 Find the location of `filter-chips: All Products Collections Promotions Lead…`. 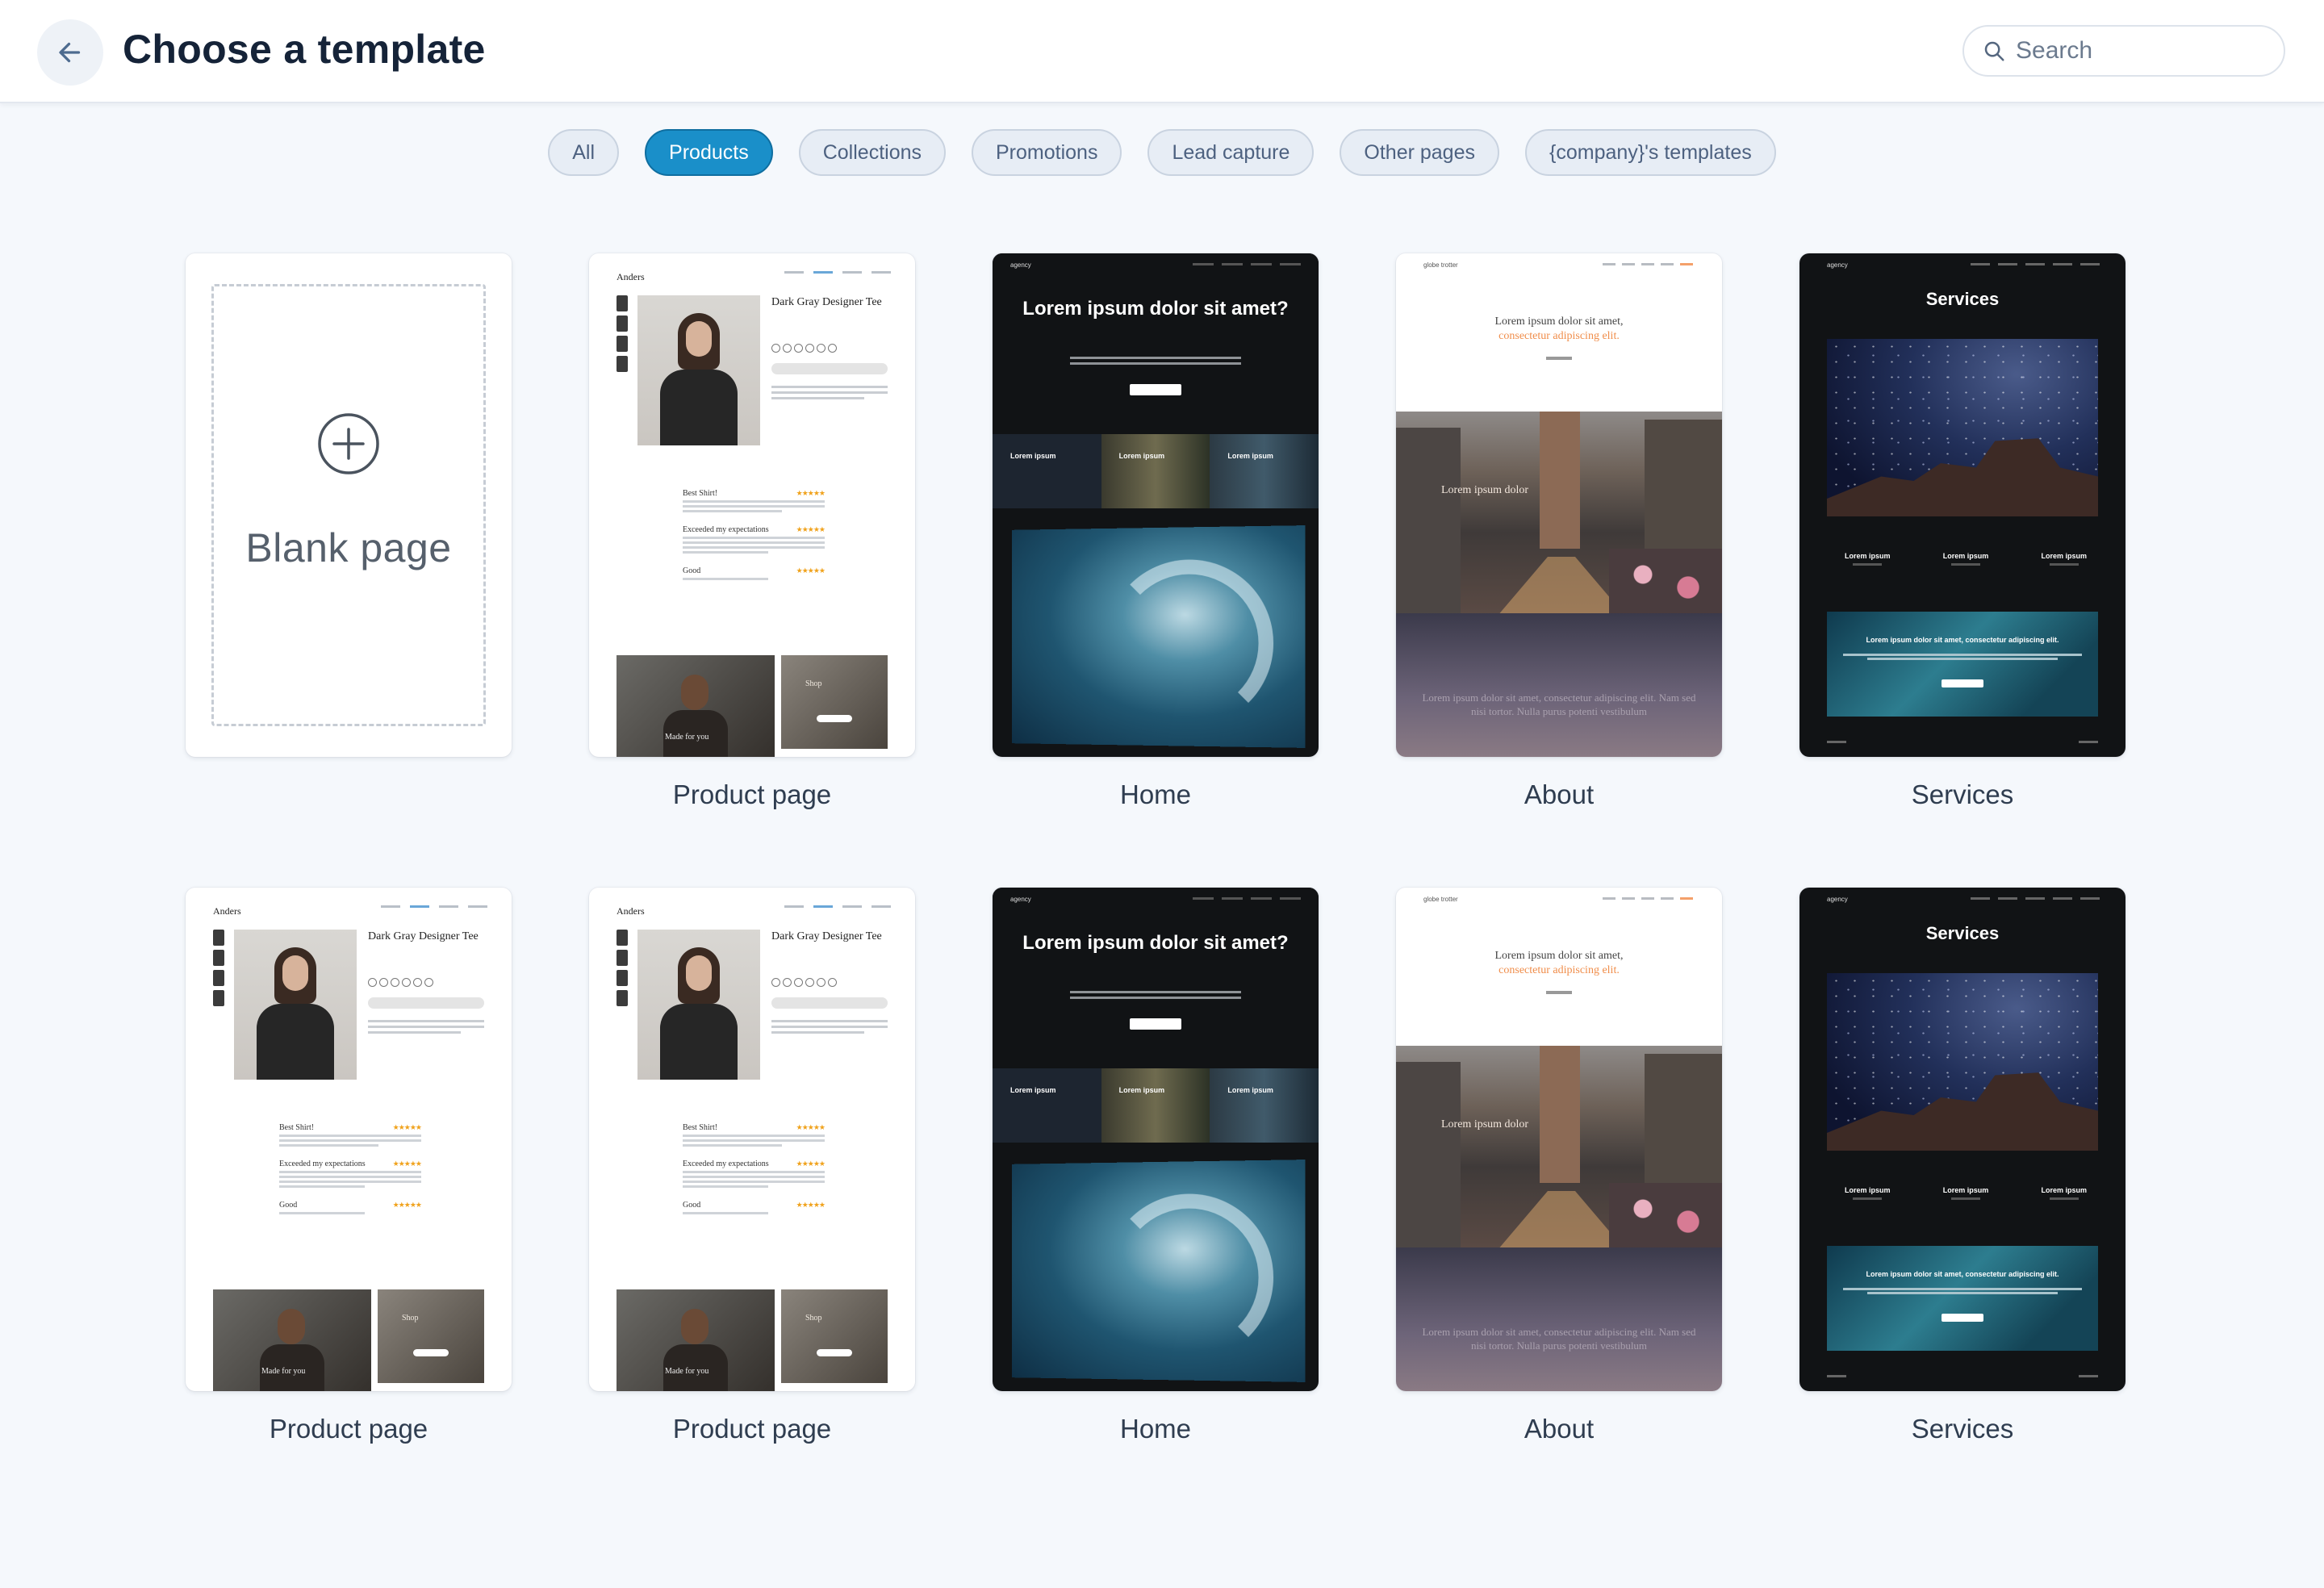

filter-chips: All Products Collections Promotions Lead… is located at coordinates (1162, 153).